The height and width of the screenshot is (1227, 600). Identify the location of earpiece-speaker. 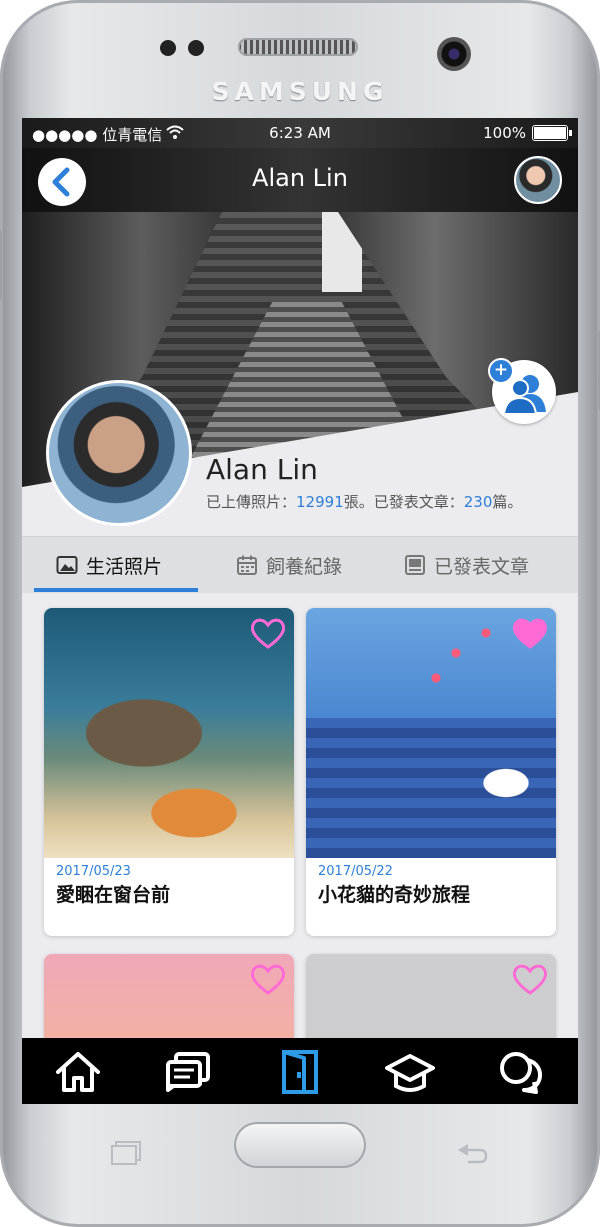
(298, 47).